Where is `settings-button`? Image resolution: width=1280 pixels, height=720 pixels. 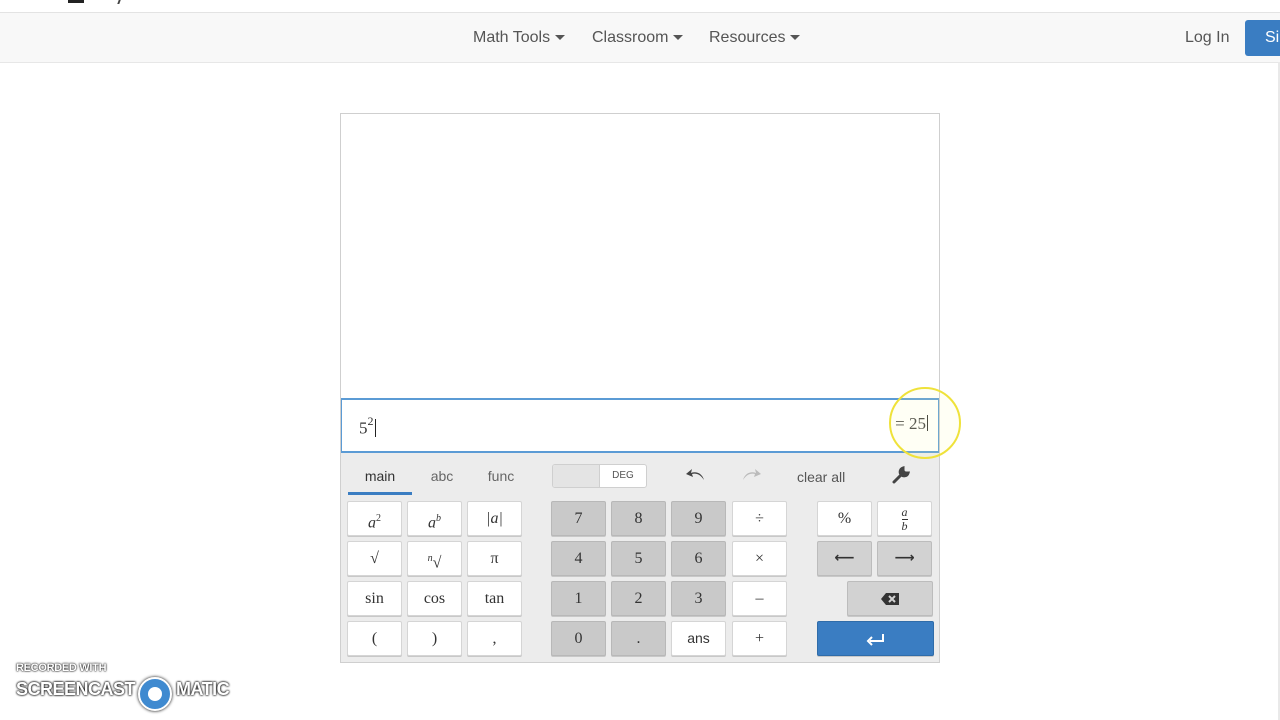
settings-button is located at coordinates (901, 477).